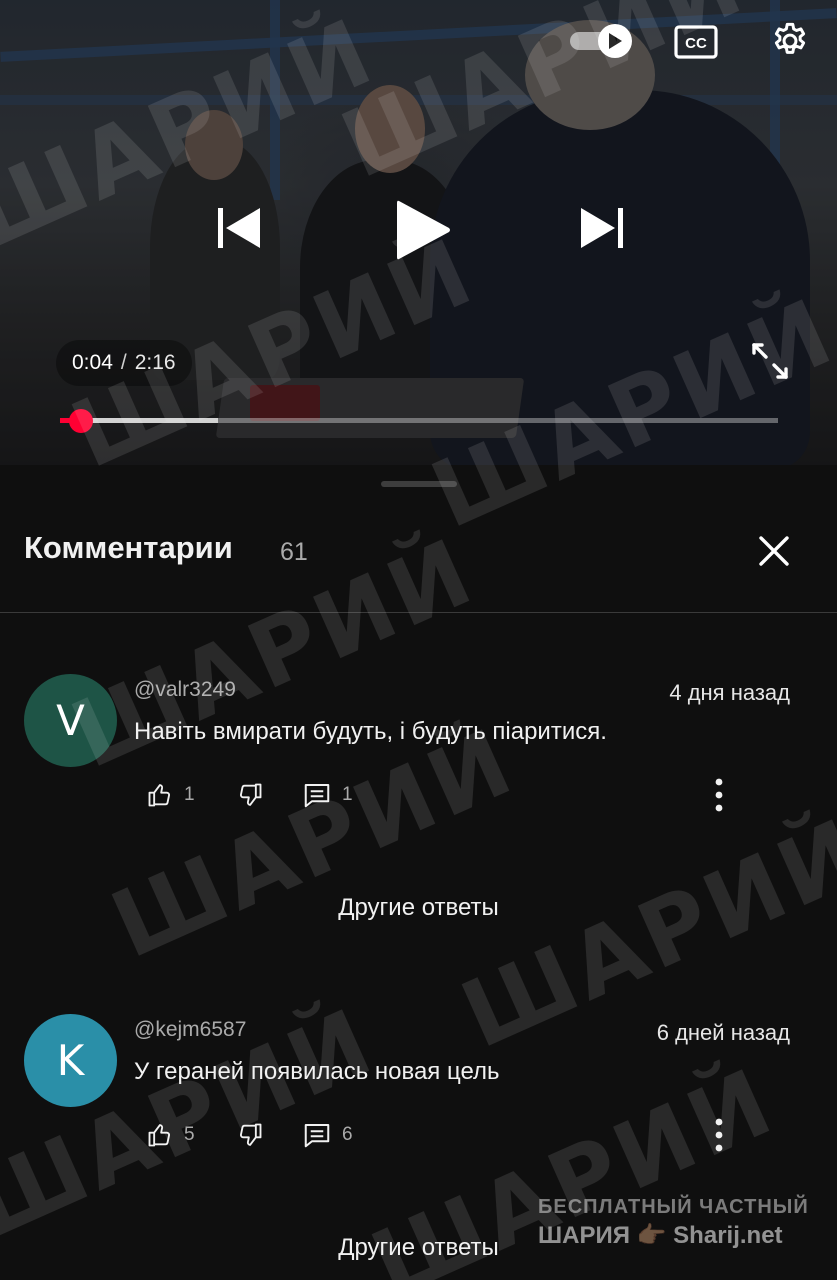 The width and height of the screenshot is (837, 1280). I want to click on scrubber-handle, so click(80, 421).